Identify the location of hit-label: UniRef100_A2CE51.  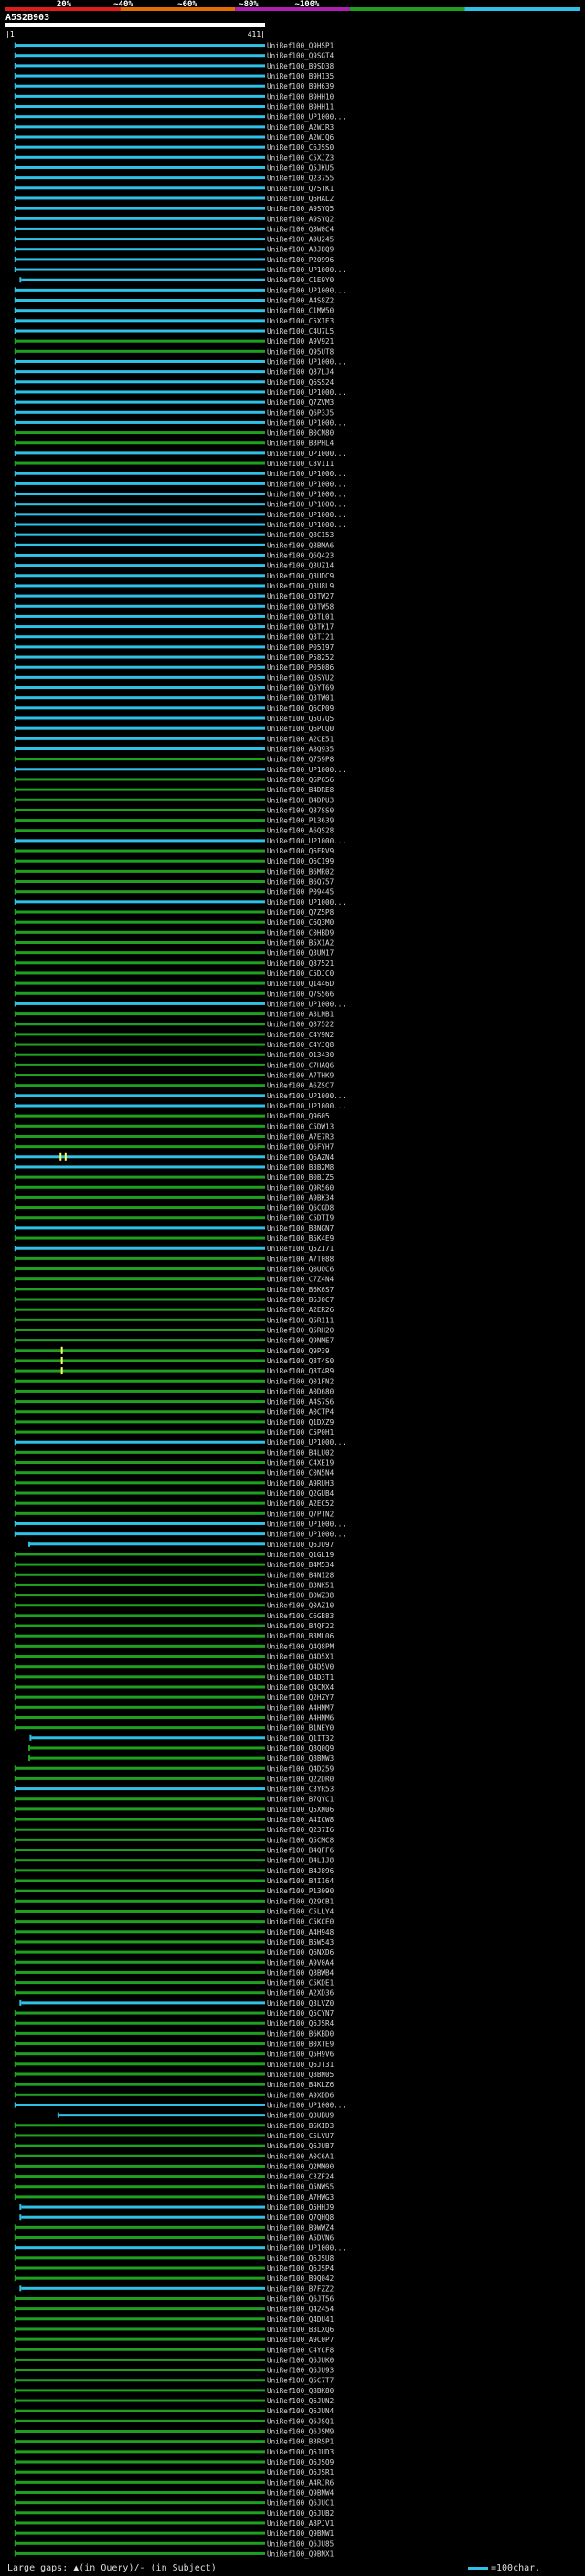
(301, 739).